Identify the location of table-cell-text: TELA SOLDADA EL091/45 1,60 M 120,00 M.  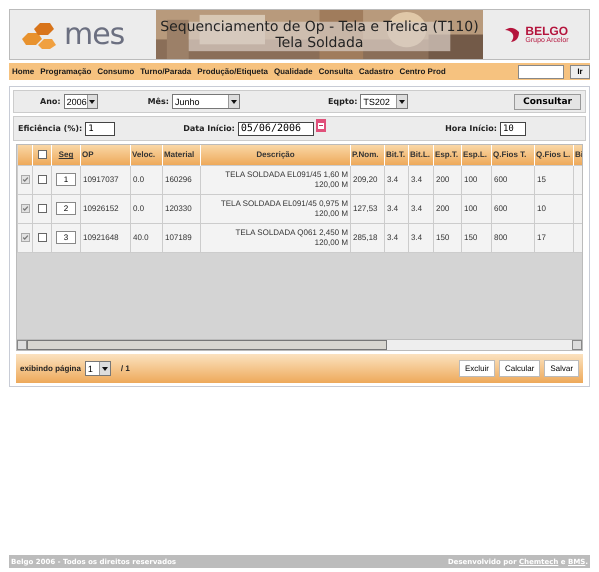
(286, 180).